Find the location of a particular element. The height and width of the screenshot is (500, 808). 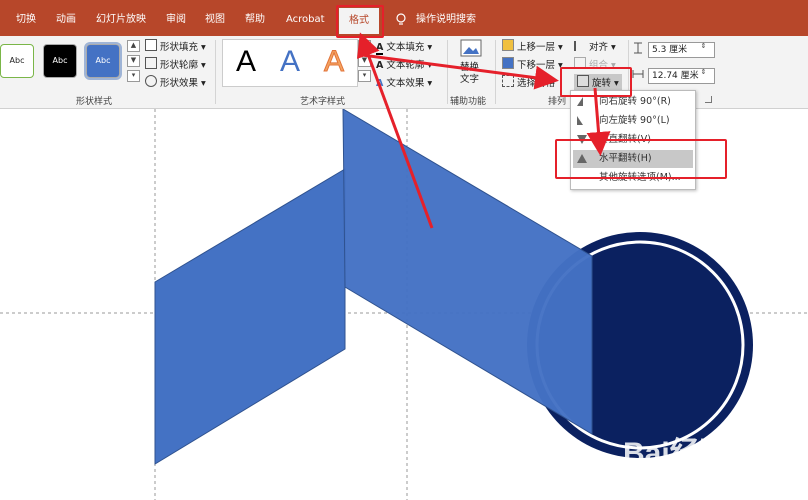

align-icon is located at coordinates (580, 46).